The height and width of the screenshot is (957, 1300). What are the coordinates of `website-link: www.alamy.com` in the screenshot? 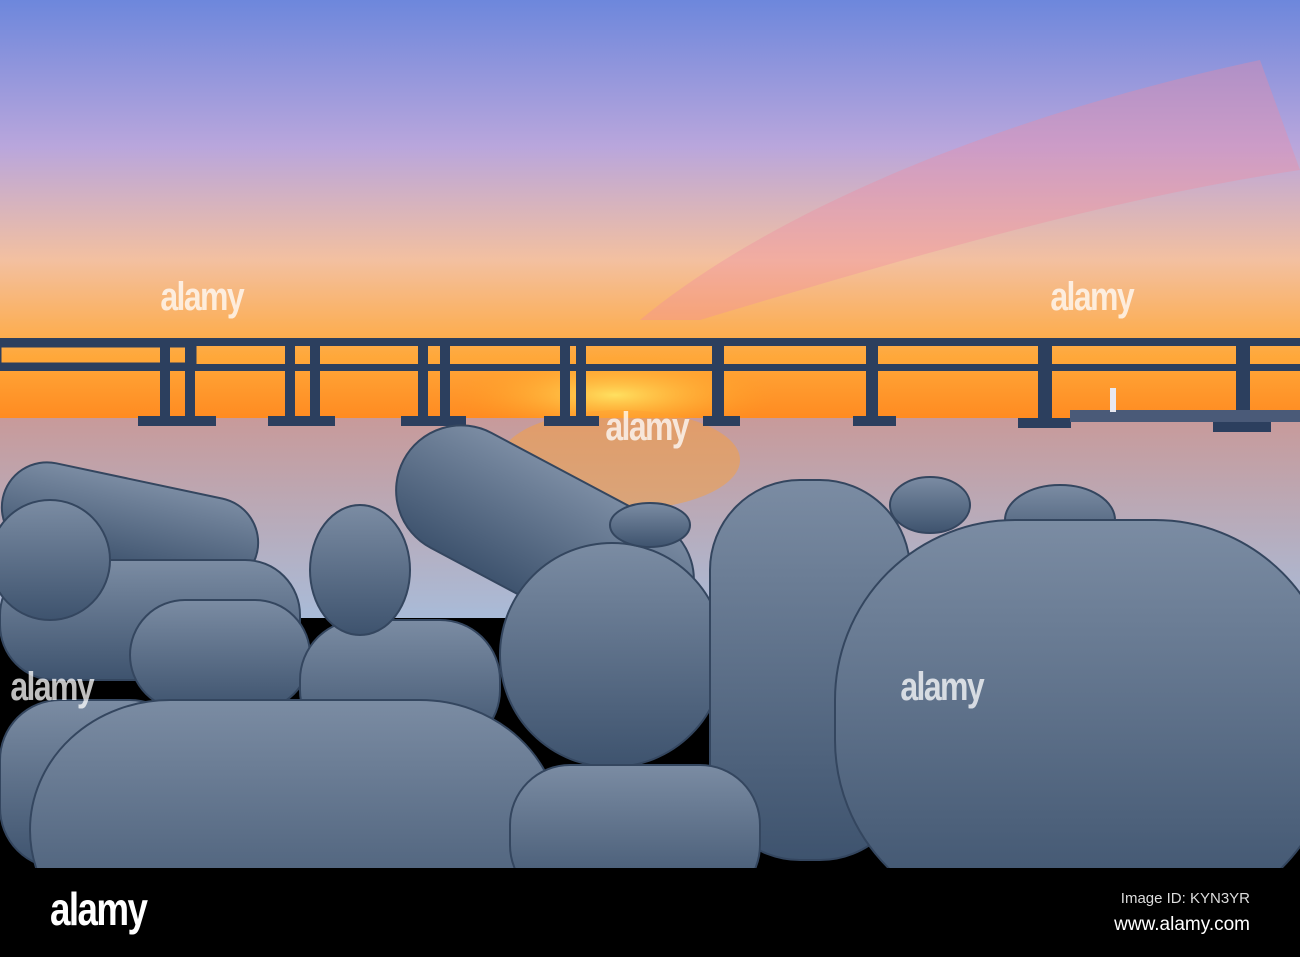 It's located at (1182, 925).